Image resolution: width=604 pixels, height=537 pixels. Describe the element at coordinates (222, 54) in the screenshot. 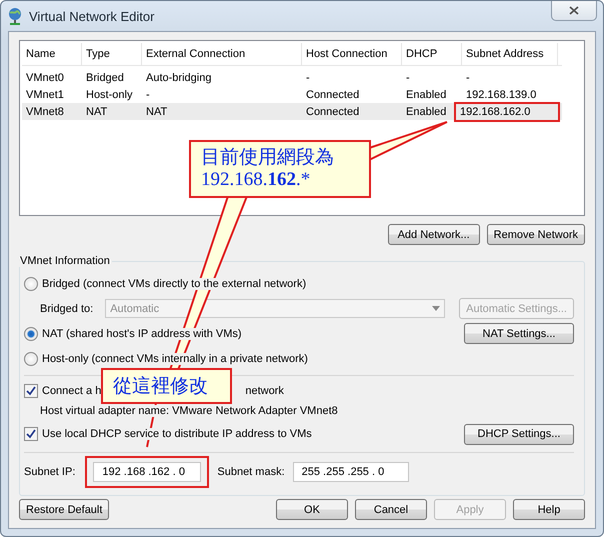

I see `column-header: External Connection` at that location.